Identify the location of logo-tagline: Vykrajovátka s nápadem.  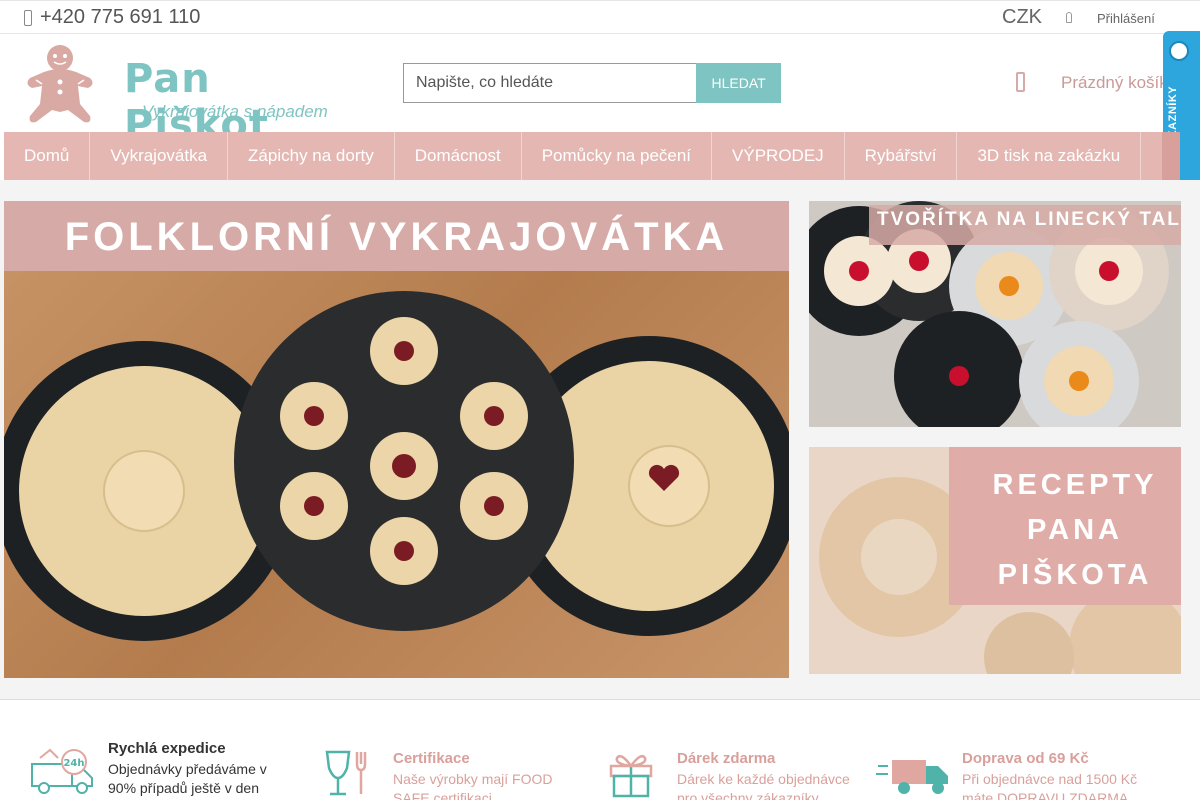
(235, 111).